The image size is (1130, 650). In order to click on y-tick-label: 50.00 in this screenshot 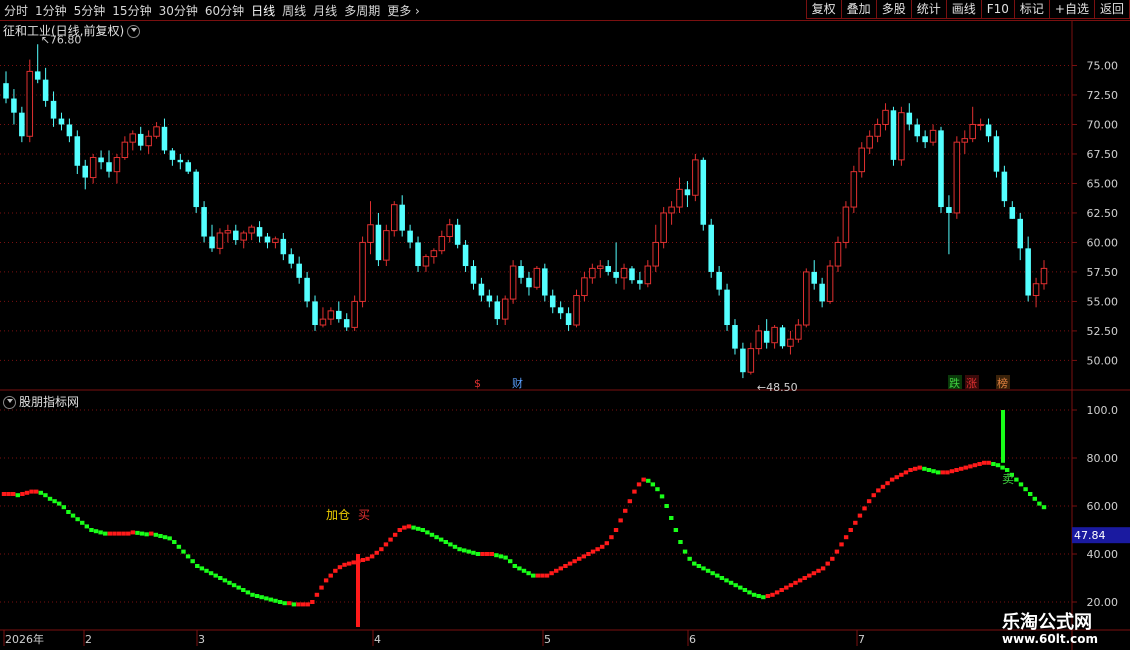, I will do `click(1103, 360)`.